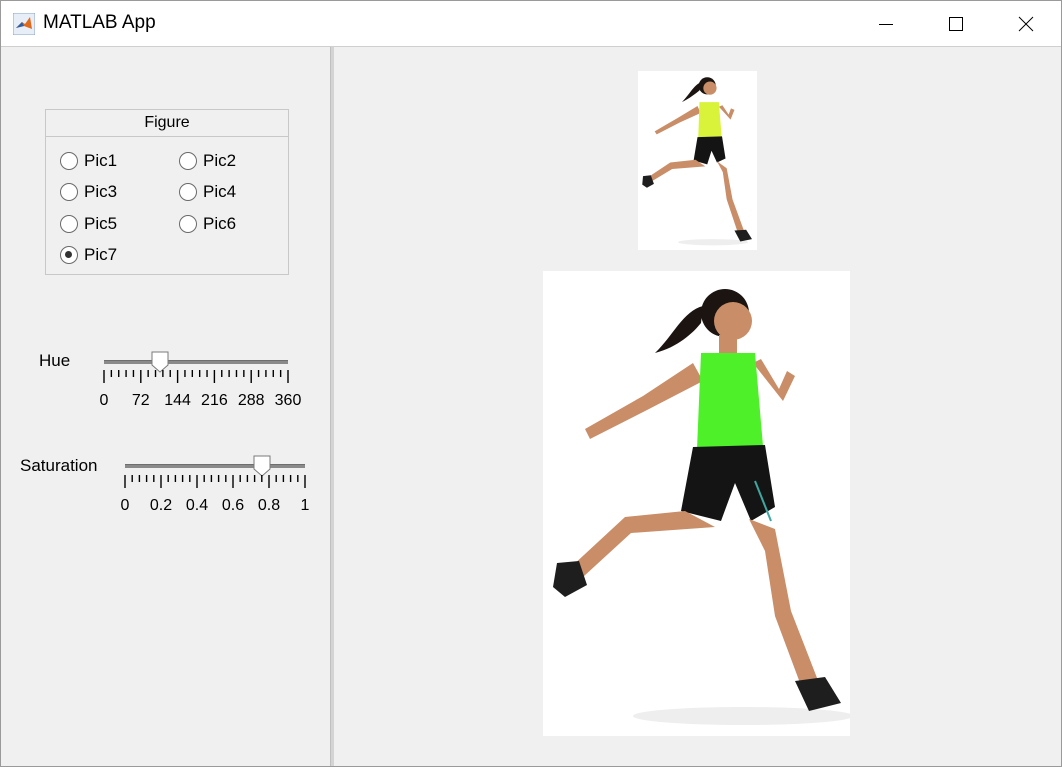 This screenshot has width=1062, height=767. What do you see at coordinates (141, 400) in the screenshot?
I see `tick-label: 72` at bounding box center [141, 400].